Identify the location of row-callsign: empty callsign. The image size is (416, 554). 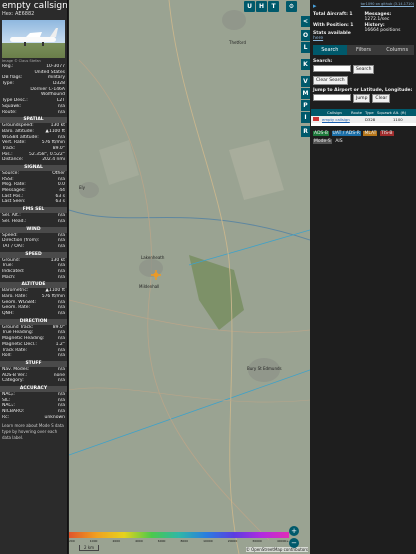
(336, 119).